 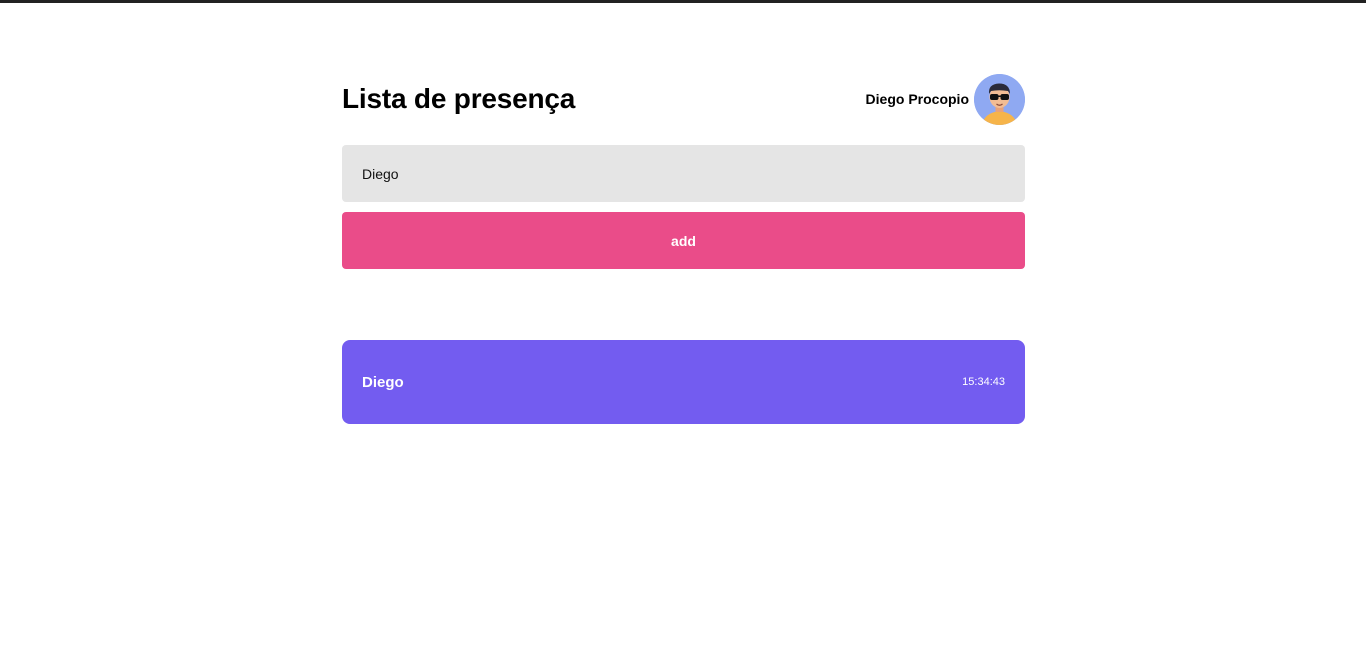 I want to click on user-profile: Diego Procopio, so click(x=945, y=99).